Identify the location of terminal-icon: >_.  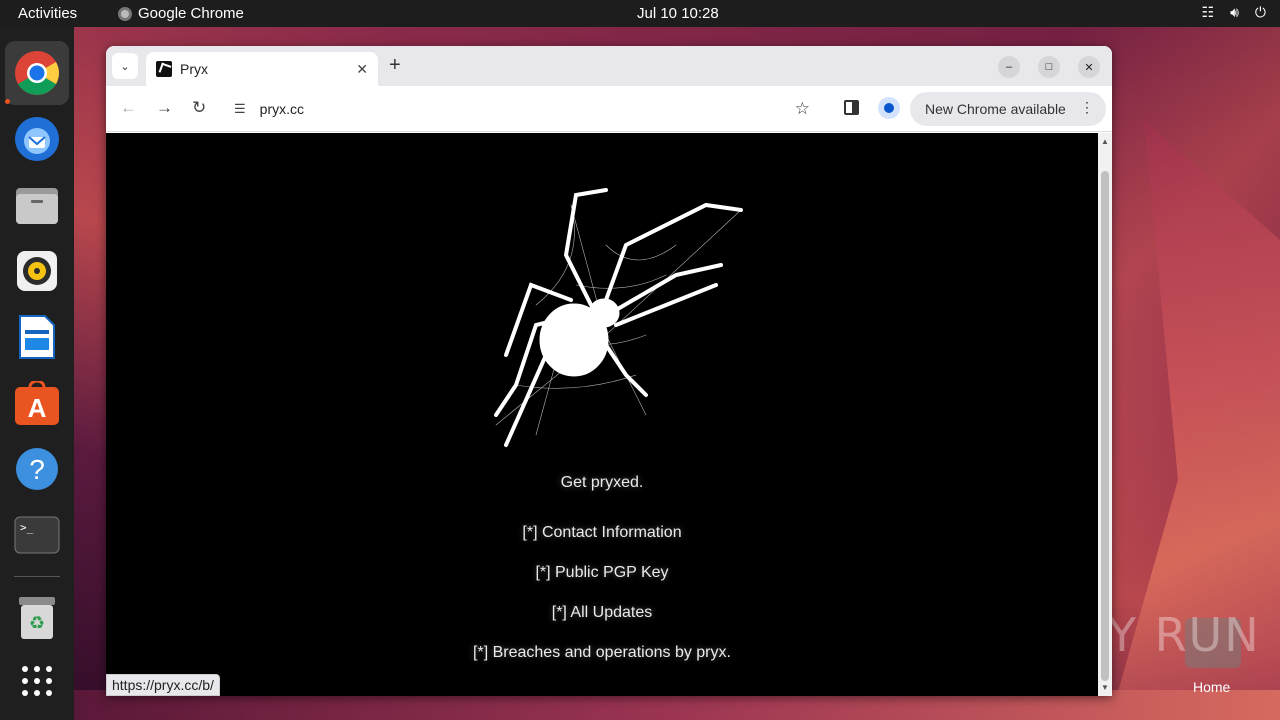
(37, 535).